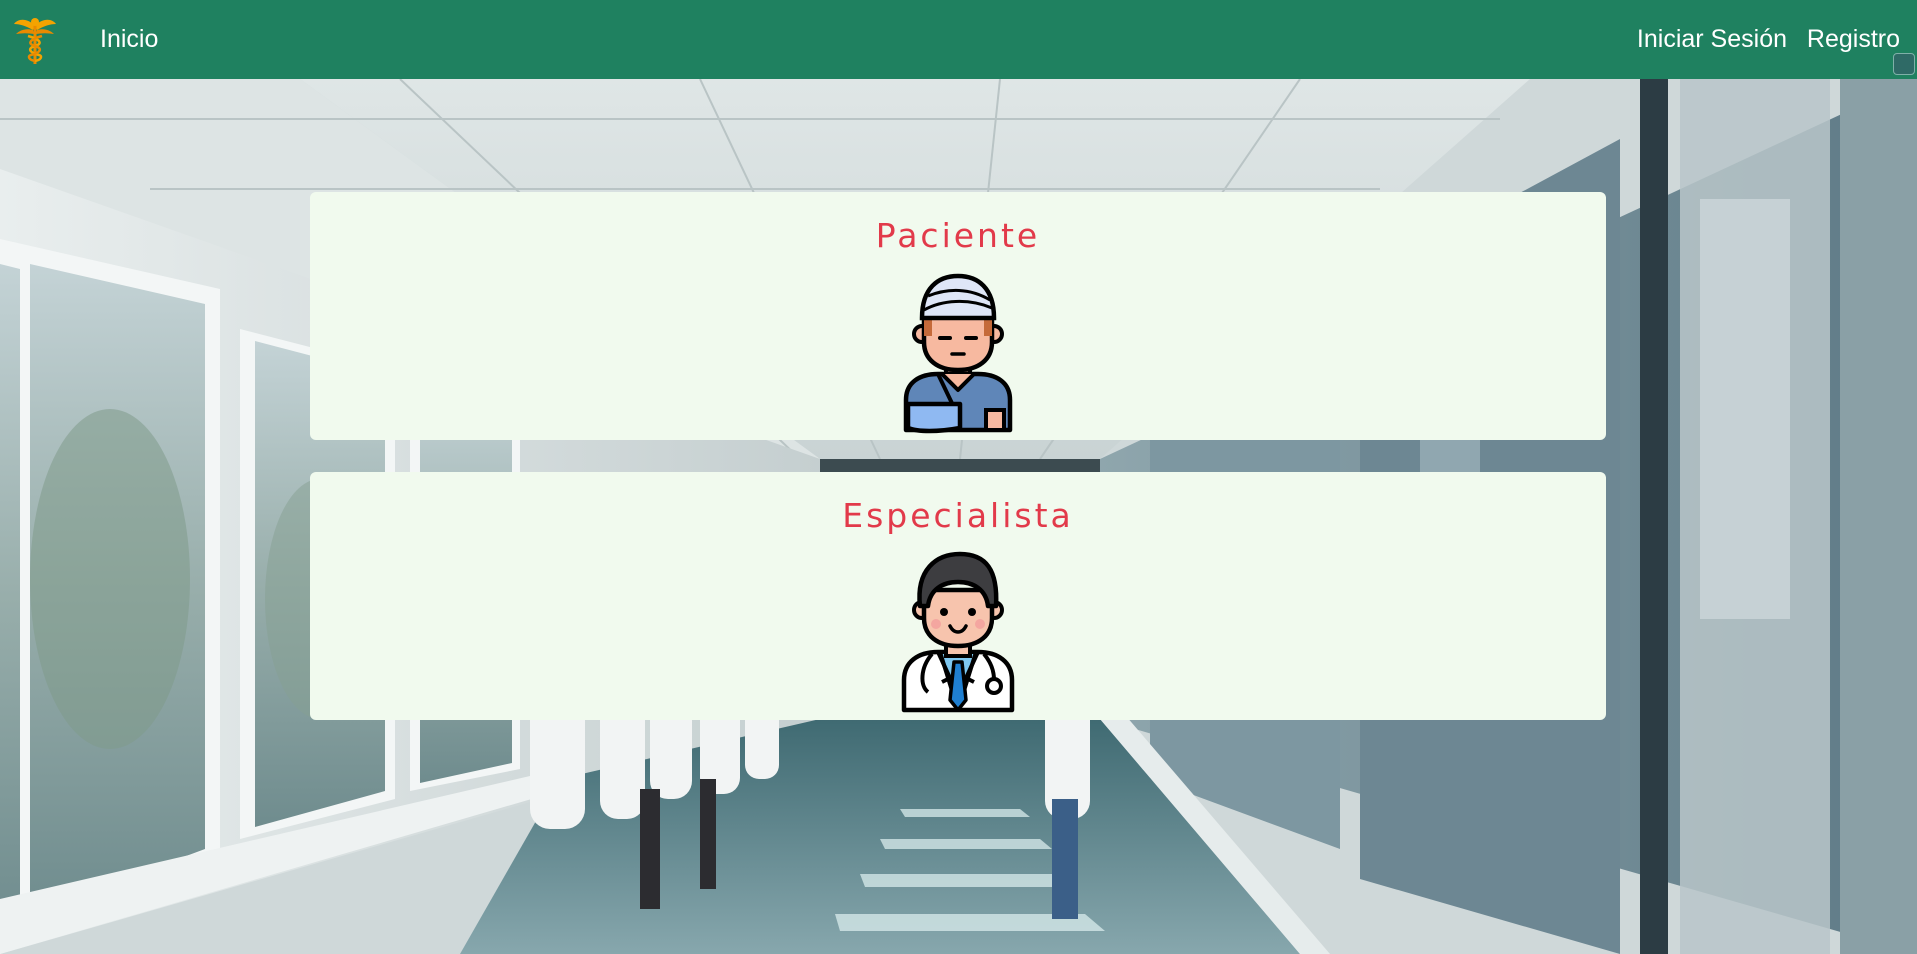 The width and height of the screenshot is (1917, 954). Describe the element at coordinates (1853, 39) in the screenshot. I see `nav-register-link: Registro` at that location.